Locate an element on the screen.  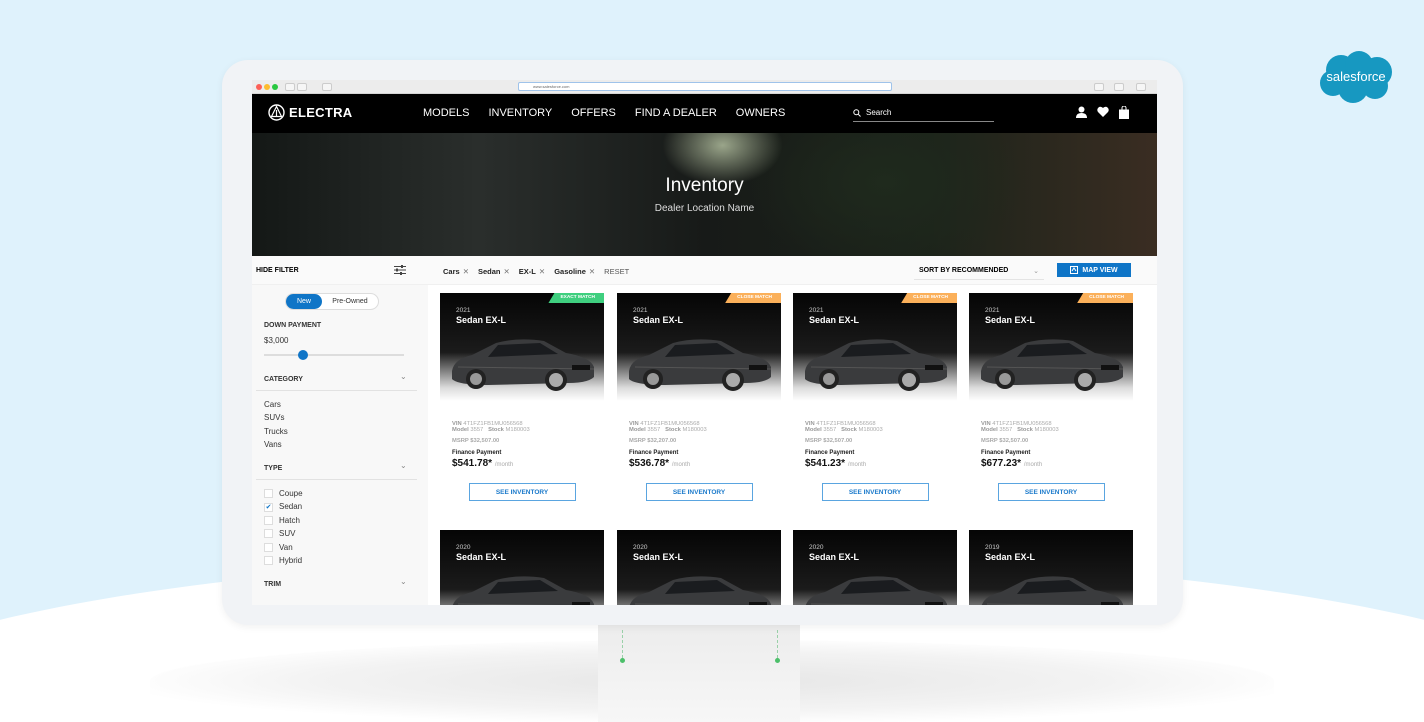
checkbox: ✔ is located at coordinates (268, 507).